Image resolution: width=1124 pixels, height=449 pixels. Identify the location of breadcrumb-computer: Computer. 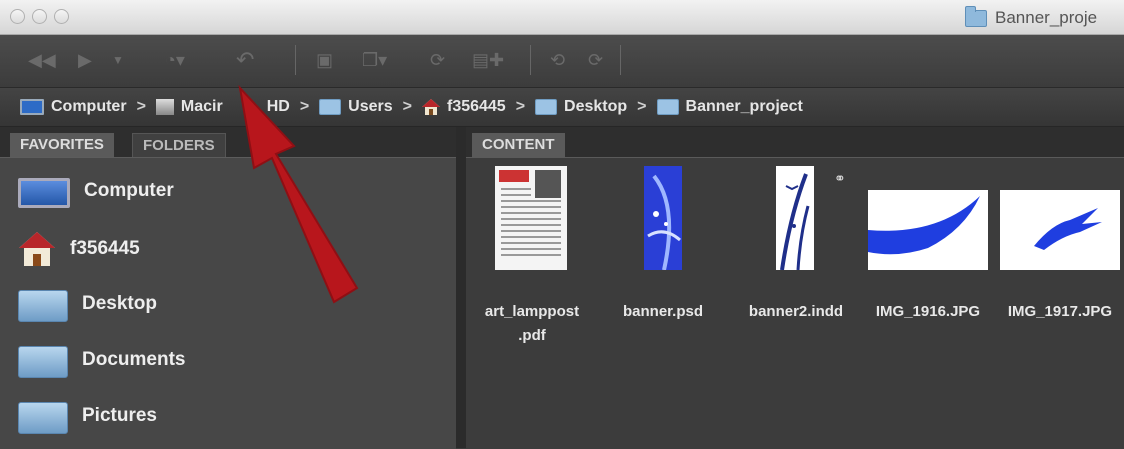
(73, 107).